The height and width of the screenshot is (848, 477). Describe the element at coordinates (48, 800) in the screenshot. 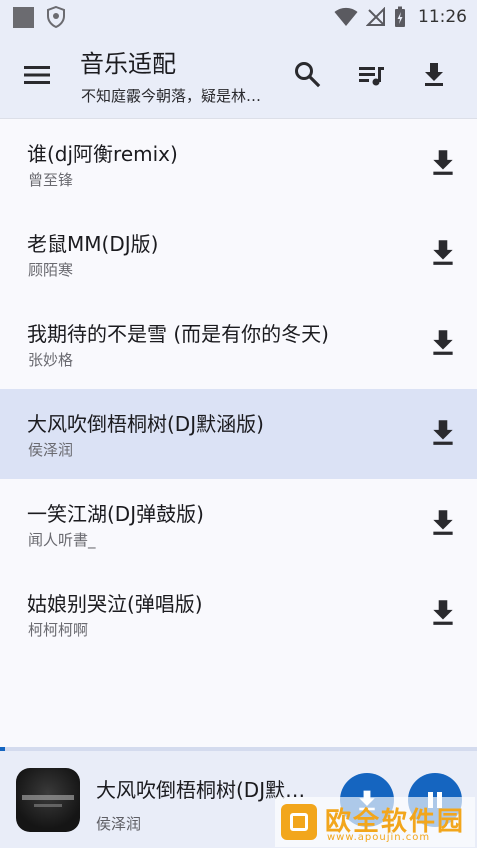

I see `album-cover` at that location.